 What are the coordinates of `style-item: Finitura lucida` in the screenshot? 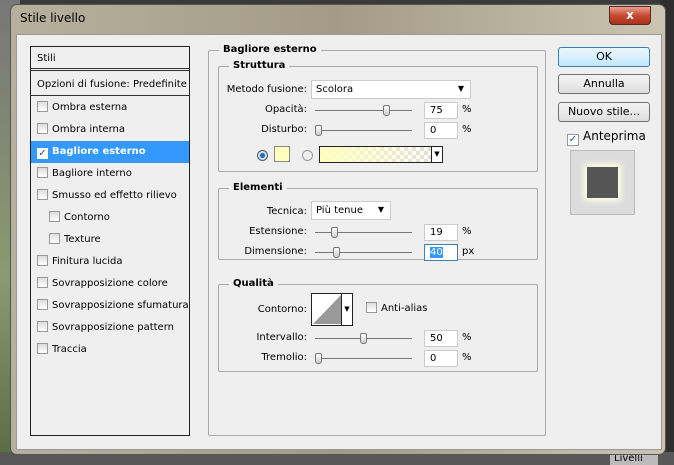 It's located at (110, 262).